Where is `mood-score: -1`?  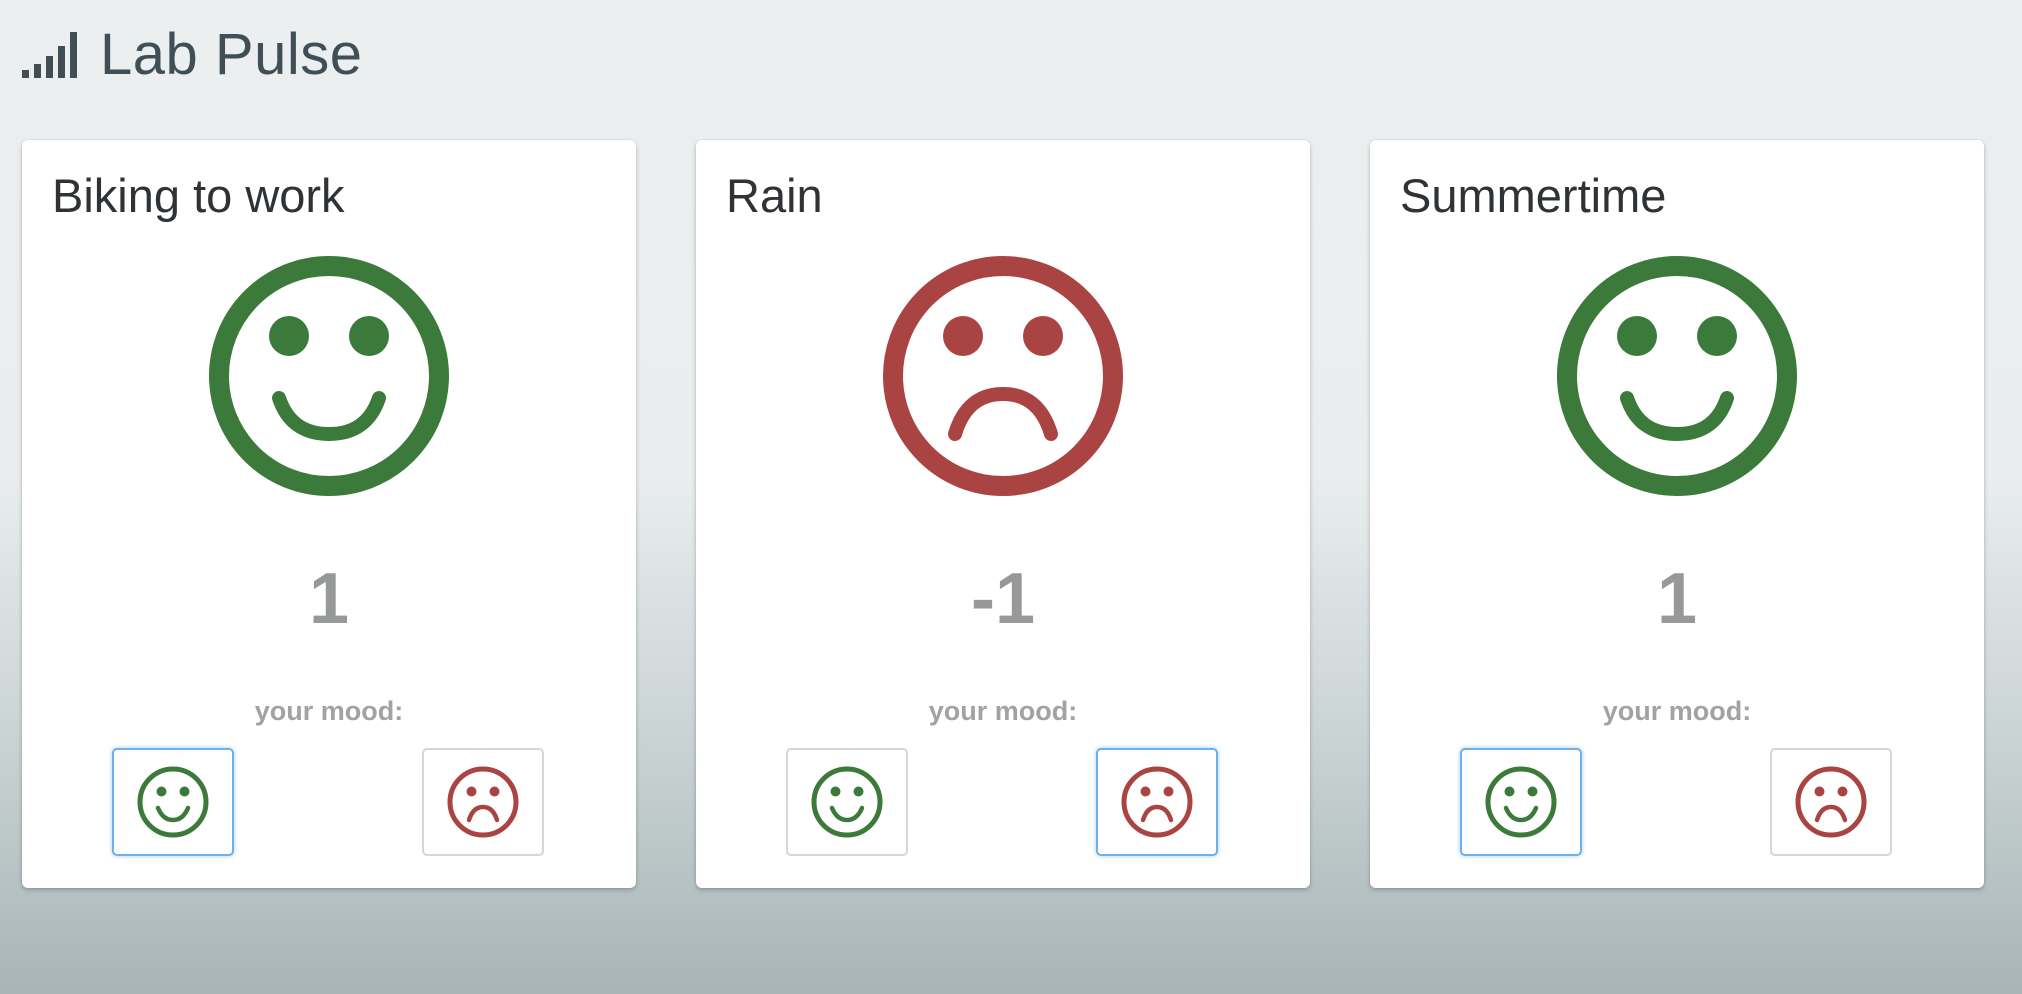 mood-score: -1 is located at coordinates (1003, 599).